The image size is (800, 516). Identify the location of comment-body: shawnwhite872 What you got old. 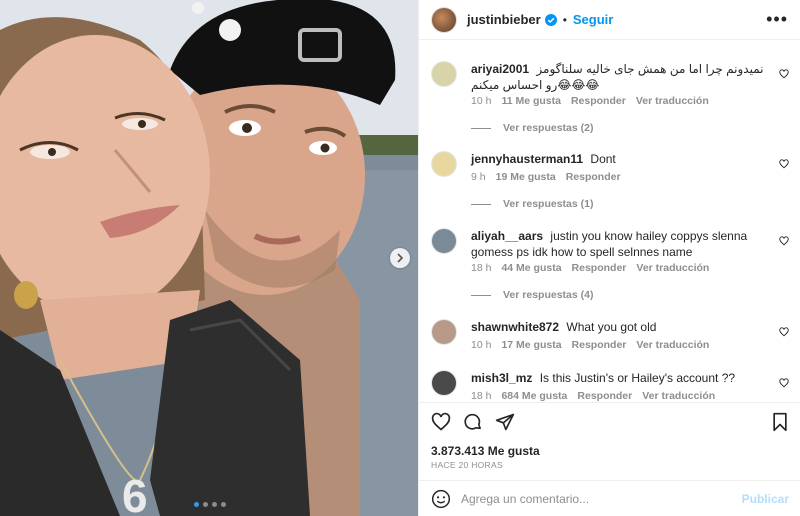
(621, 327).